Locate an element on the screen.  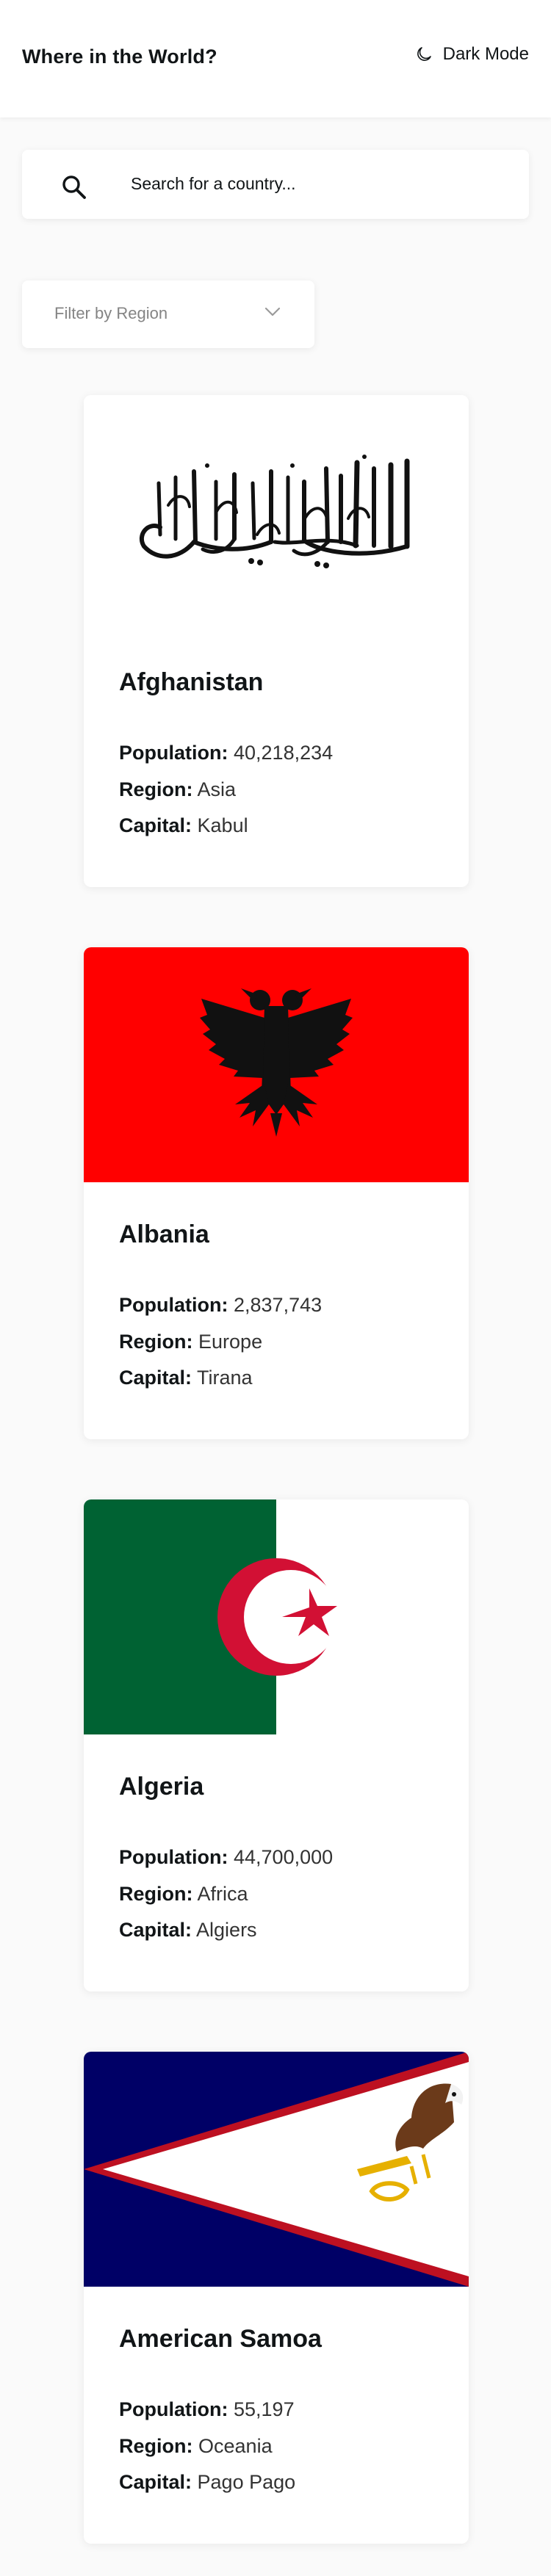
american-samoa-flag-icon is located at coordinates (276, 2169).